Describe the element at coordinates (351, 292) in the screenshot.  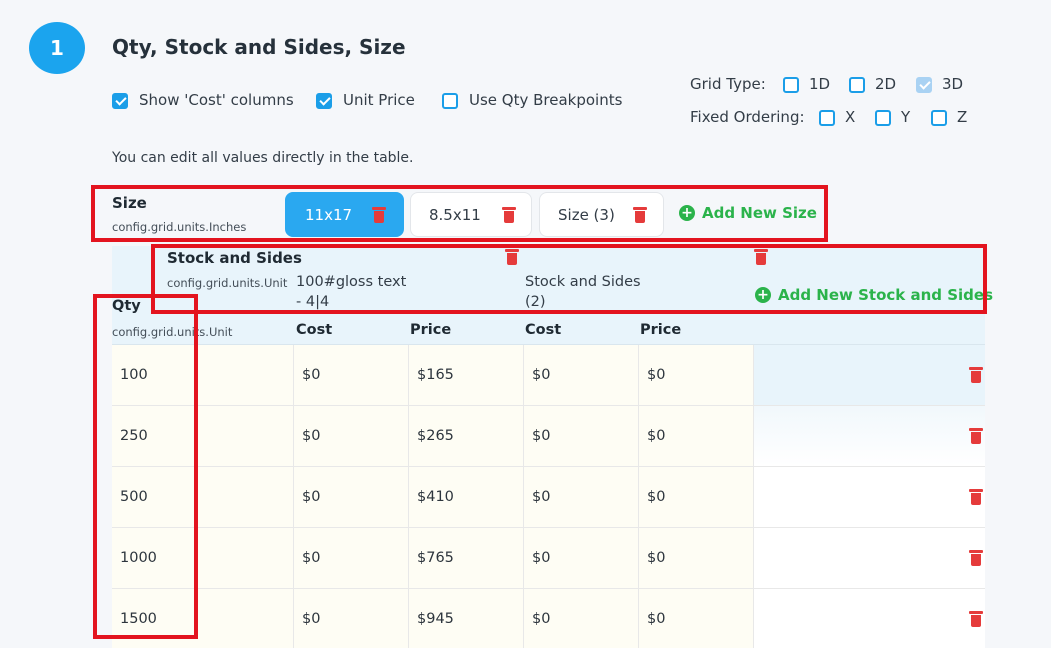
I see `stock-item-1: 100#gloss text - 4|4` at that location.